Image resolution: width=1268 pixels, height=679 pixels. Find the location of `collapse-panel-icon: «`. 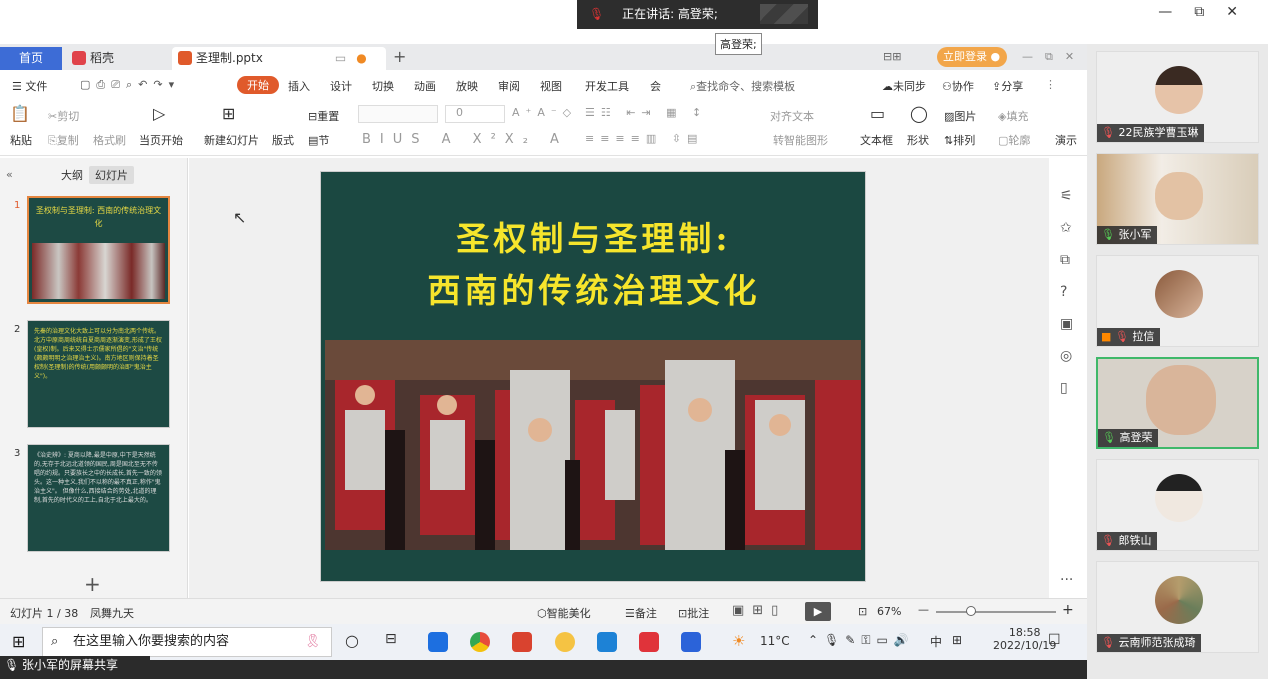

collapse-panel-icon: « is located at coordinates (9, 174).